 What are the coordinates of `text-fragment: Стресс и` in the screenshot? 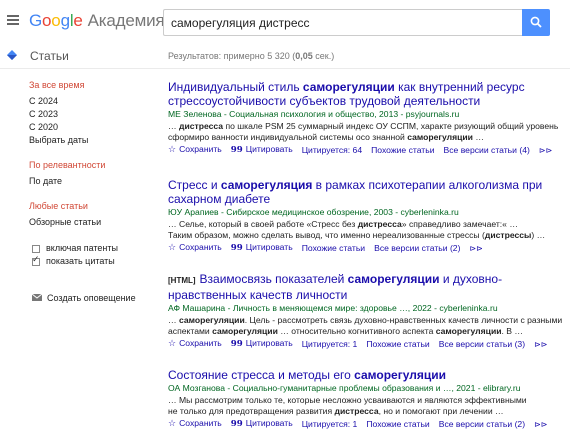 It's located at (194, 185).